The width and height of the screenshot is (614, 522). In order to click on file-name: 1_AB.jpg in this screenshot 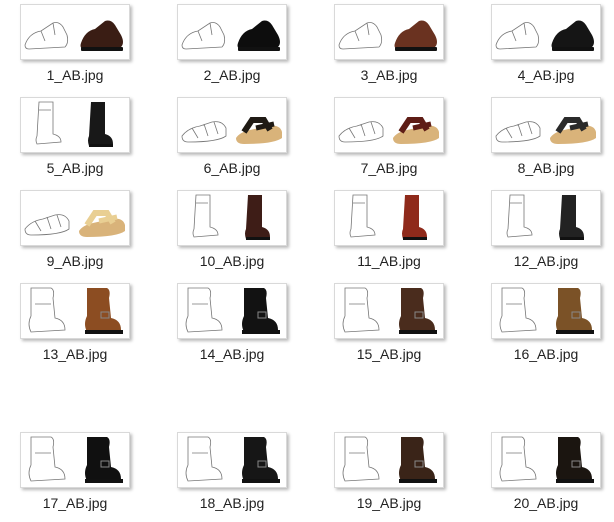, I will do `click(75, 75)`.